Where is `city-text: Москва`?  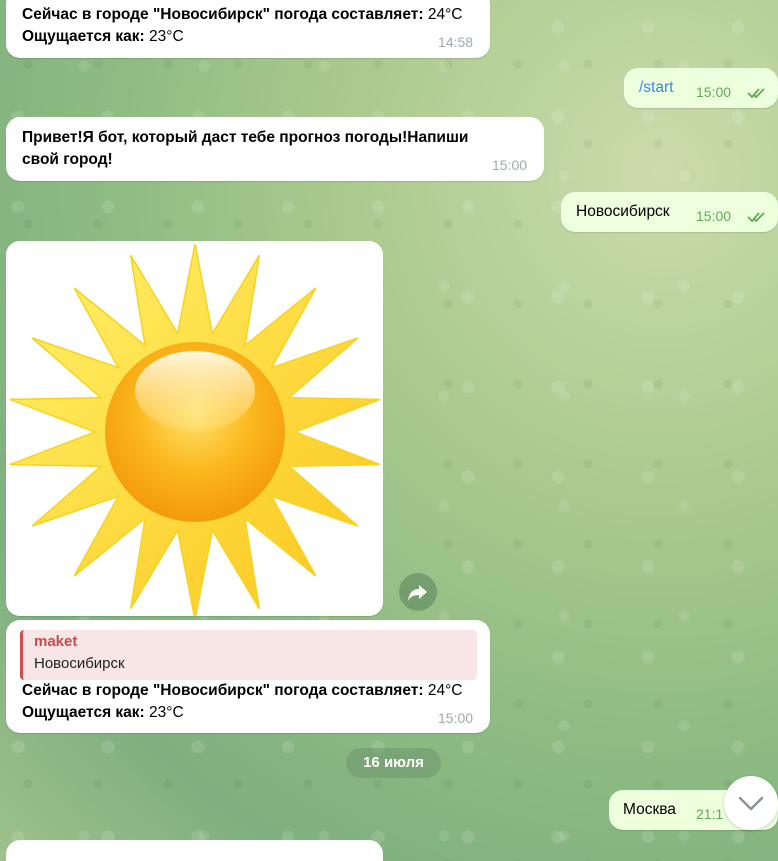
city-text: Москва is located at coordinates (649, 809).